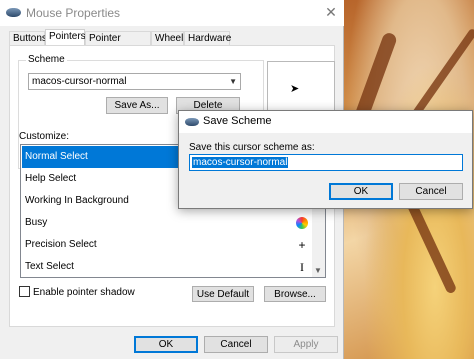 The image size is (474, 359). Describe the element at coordinates (24, 291) in the screenshot. I see `pointer-shadow-checkbox` at that location.